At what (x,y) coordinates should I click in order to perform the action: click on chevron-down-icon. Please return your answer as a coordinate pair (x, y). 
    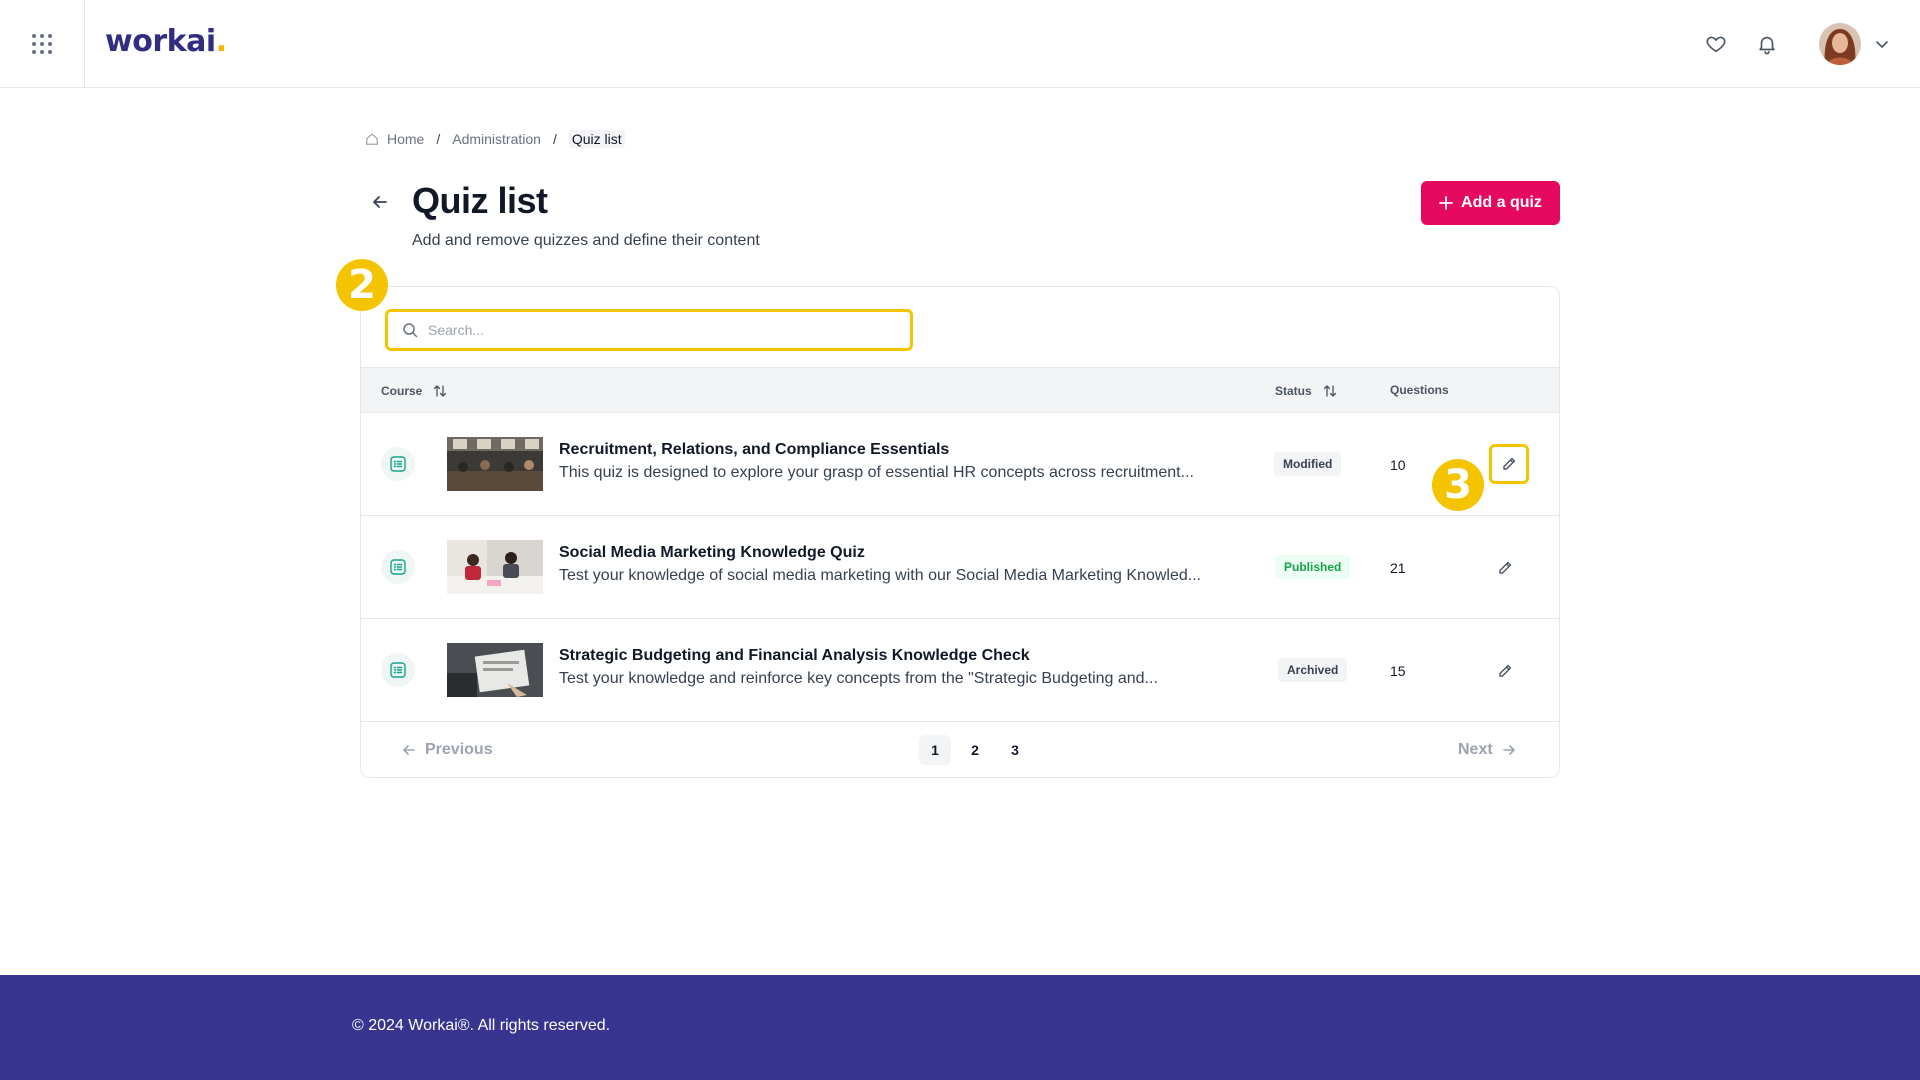
    Looking at the image, I should click on (1882, 44).